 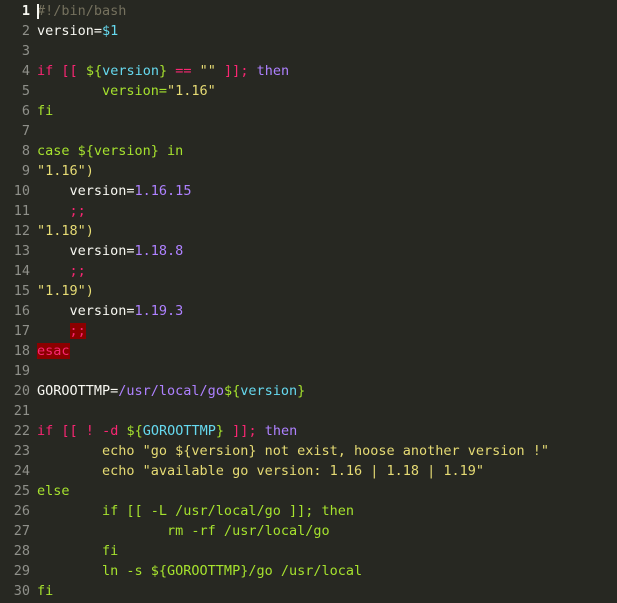 I want to click on code-line: 30 fi, so click(x=308, y=591).